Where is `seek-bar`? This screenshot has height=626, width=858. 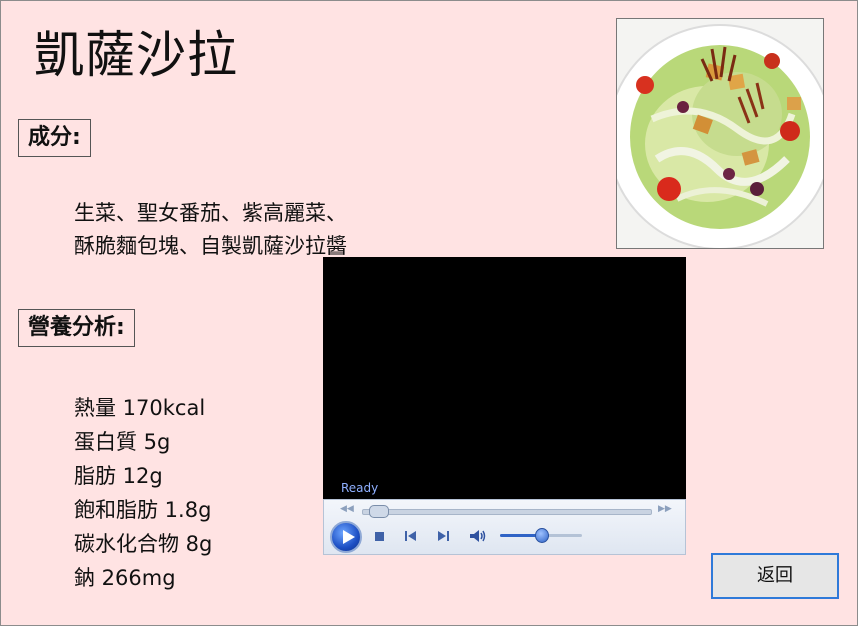 seek-bar is located at coordinates (507, 512).